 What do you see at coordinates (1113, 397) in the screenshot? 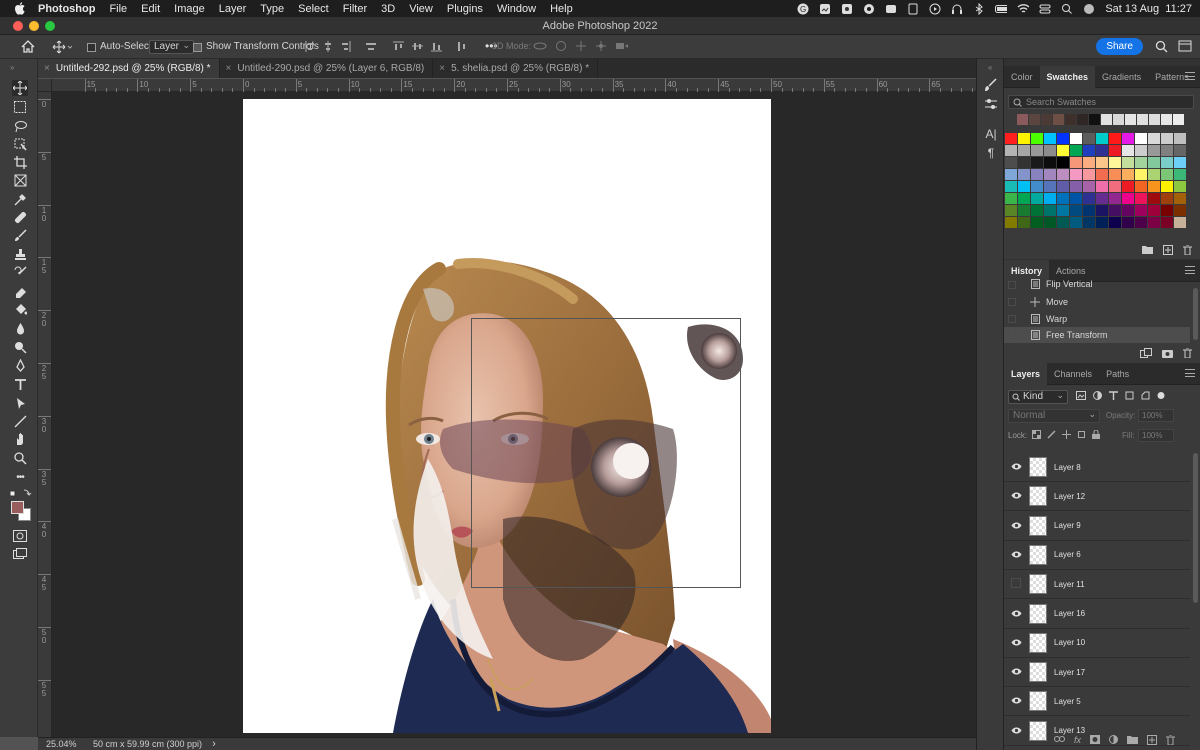
I see `filter-type-icon` at bounding box center [1113, 397].